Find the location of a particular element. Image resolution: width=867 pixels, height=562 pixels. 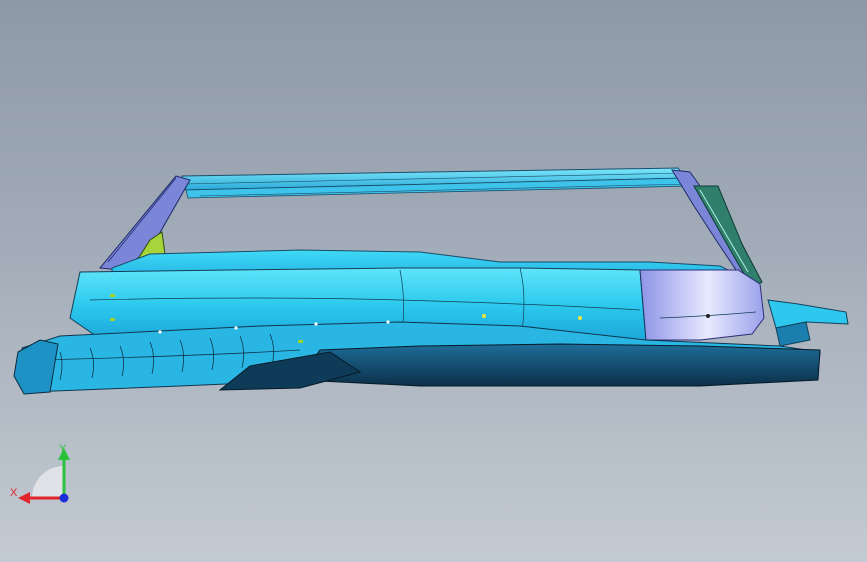

rear-end-section is located at coordinates (702, 305).